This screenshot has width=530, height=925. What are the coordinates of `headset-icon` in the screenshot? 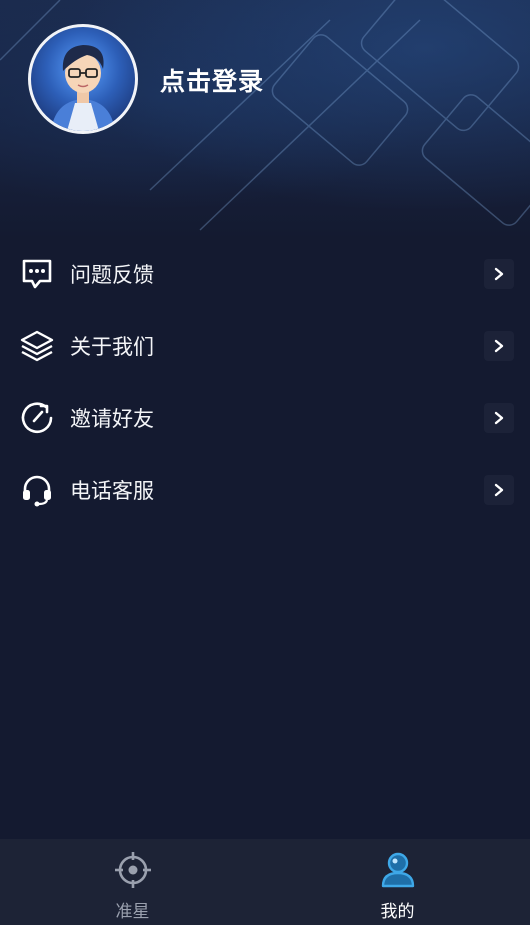 It's located at (37, 491).